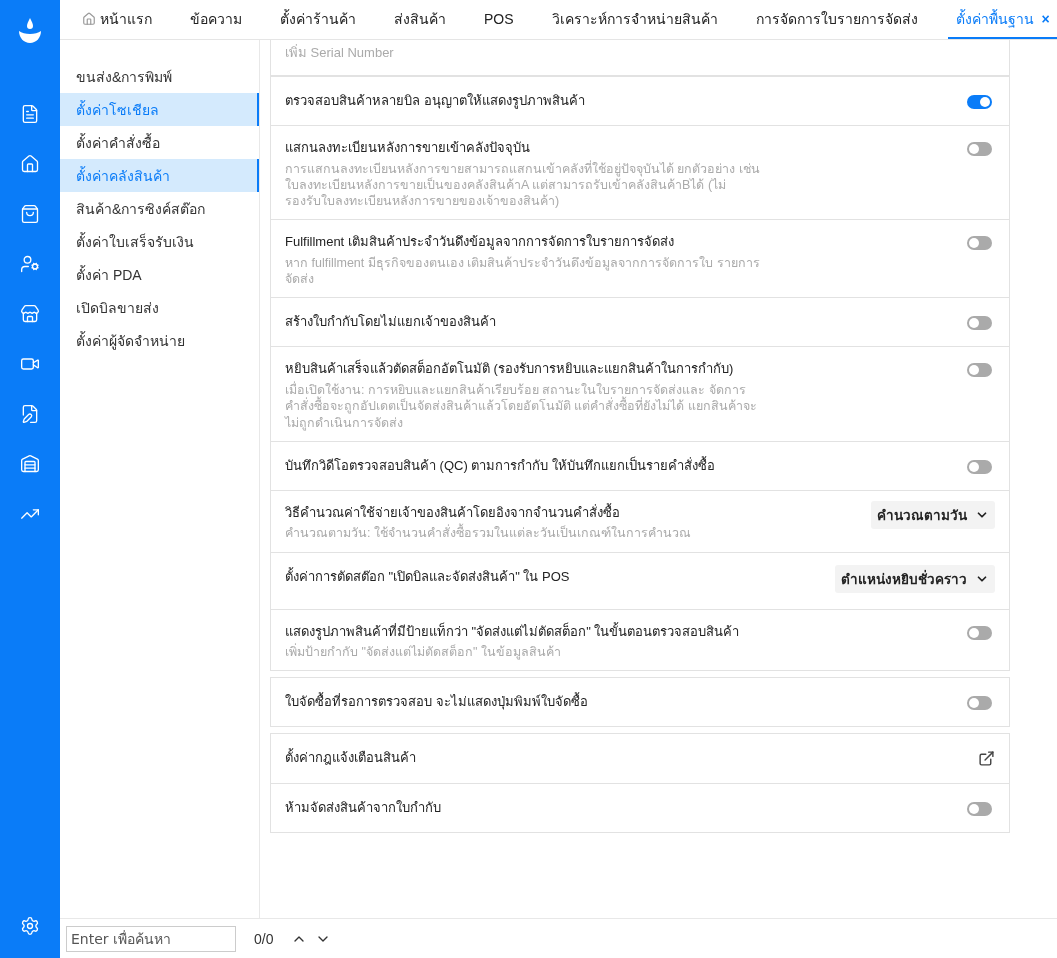  I want to click on setting-description: หาก fulfillment มีธุรกิจของตนเอง เติมสินค้าประจำวันดึงข้อมูลจากการจัดการใบ รายการจัดส่ง, so click(522, 271).